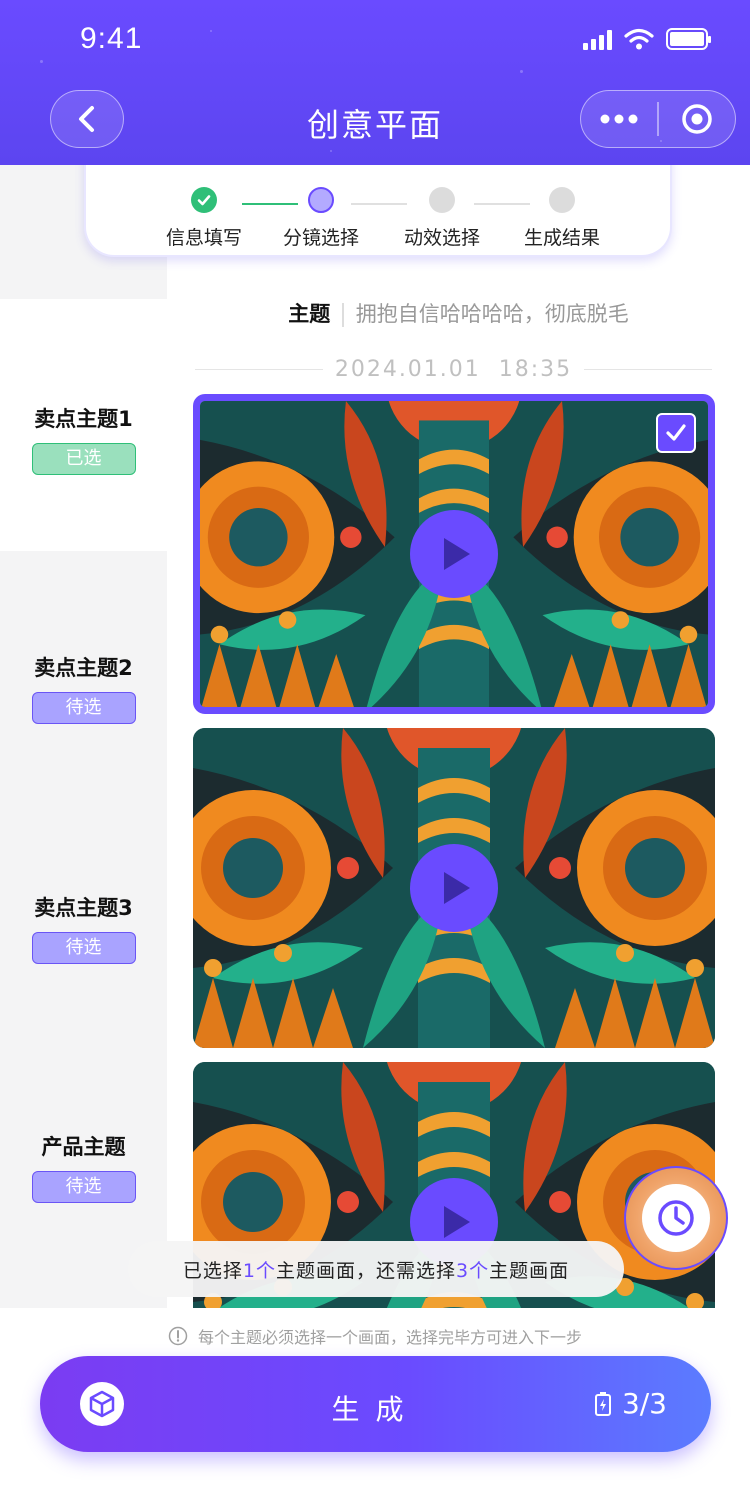  Describe the element at coordinates (473, 1270) in the screenshot. I see `toast-count: 3个` at that location.